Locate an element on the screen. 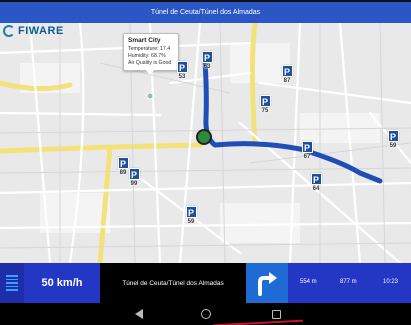 The image size is (411, 325). parking-marker-63: P 63 is located at coordinates (207, 60).